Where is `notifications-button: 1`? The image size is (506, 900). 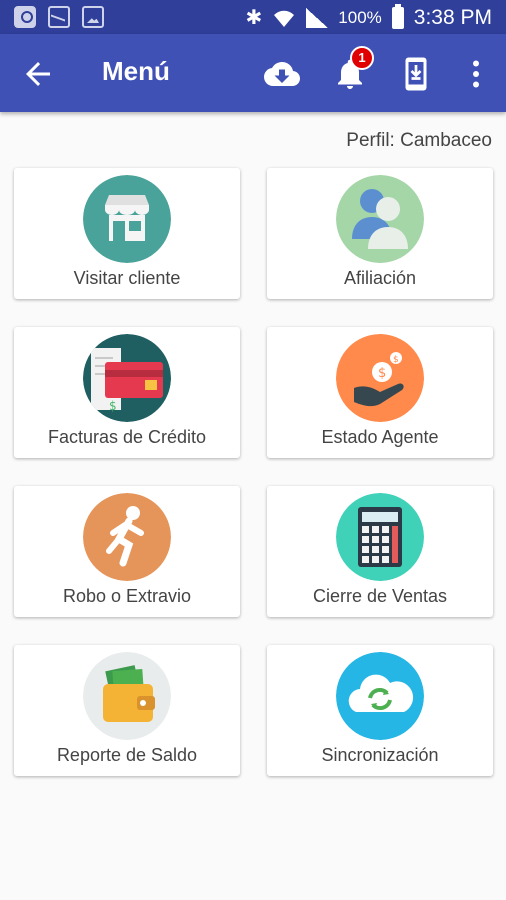
notifications-button: 1 is located at coordinates (352, 70).